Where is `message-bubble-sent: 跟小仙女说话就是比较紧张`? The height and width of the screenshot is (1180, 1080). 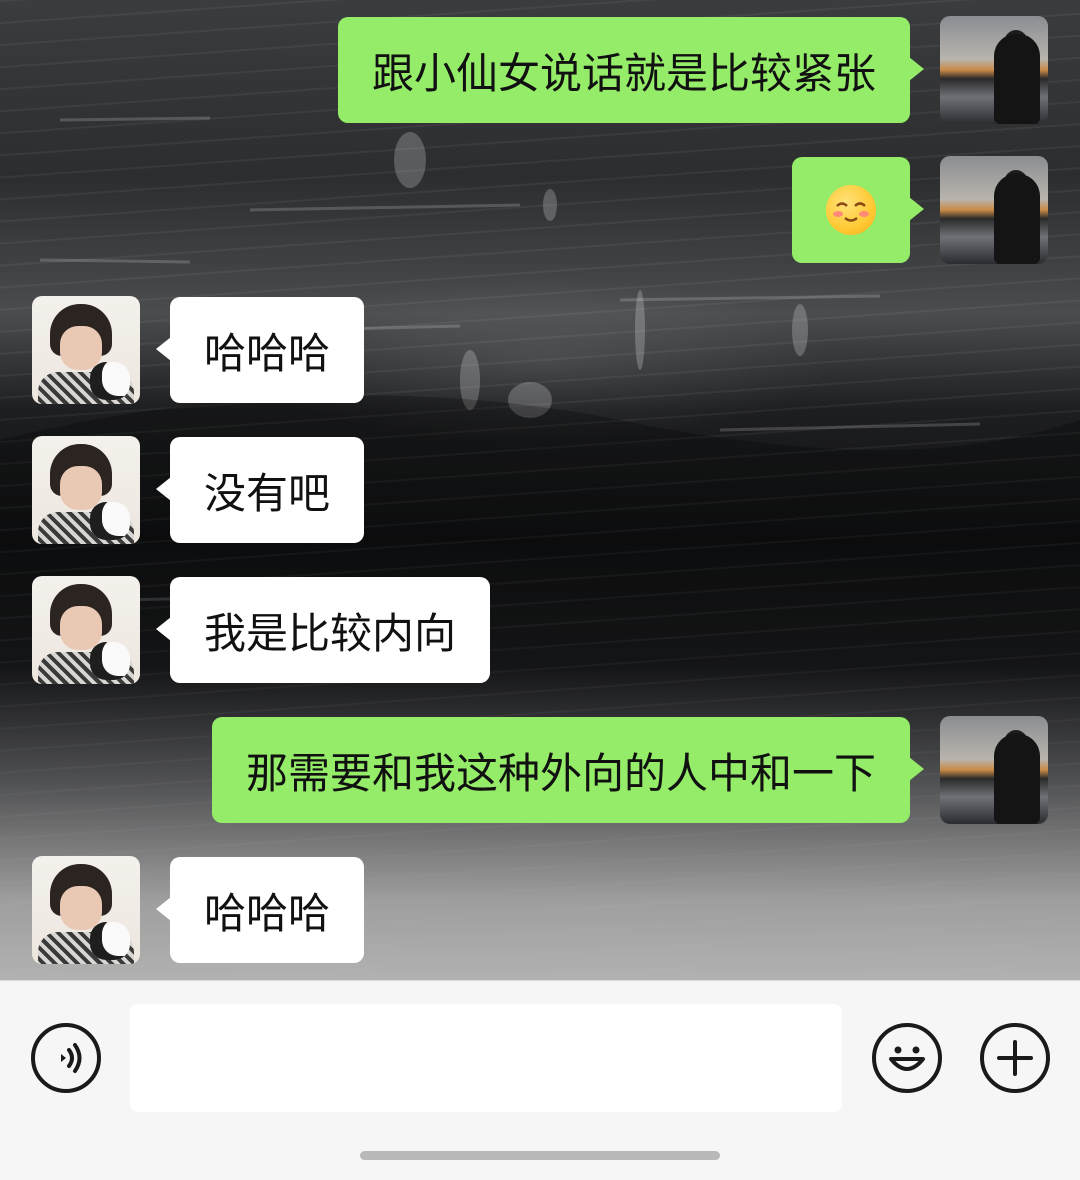
message-bubble-sent: 跟小仙女说话就是比较紧张 is located at coordinates (631, 70).